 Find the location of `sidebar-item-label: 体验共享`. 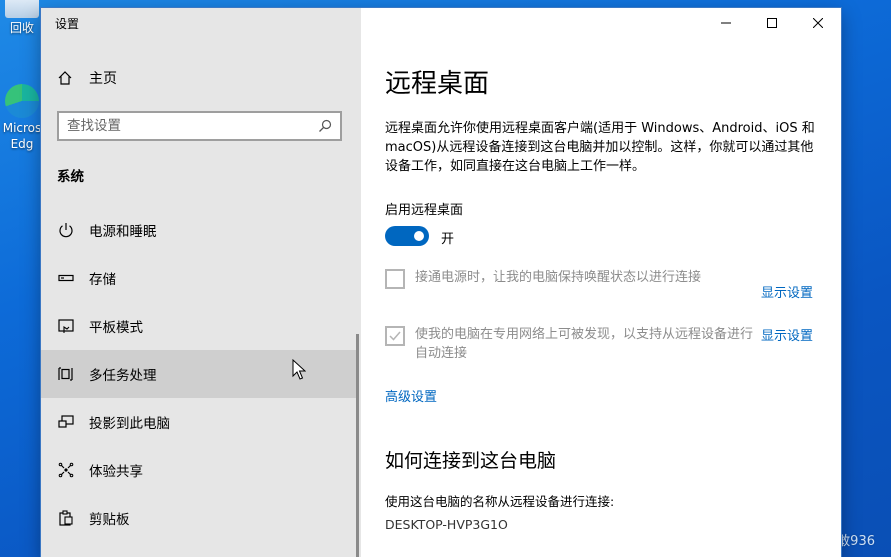

sidebar-item-label: 体验共享 is located at coordinates (116, 472).